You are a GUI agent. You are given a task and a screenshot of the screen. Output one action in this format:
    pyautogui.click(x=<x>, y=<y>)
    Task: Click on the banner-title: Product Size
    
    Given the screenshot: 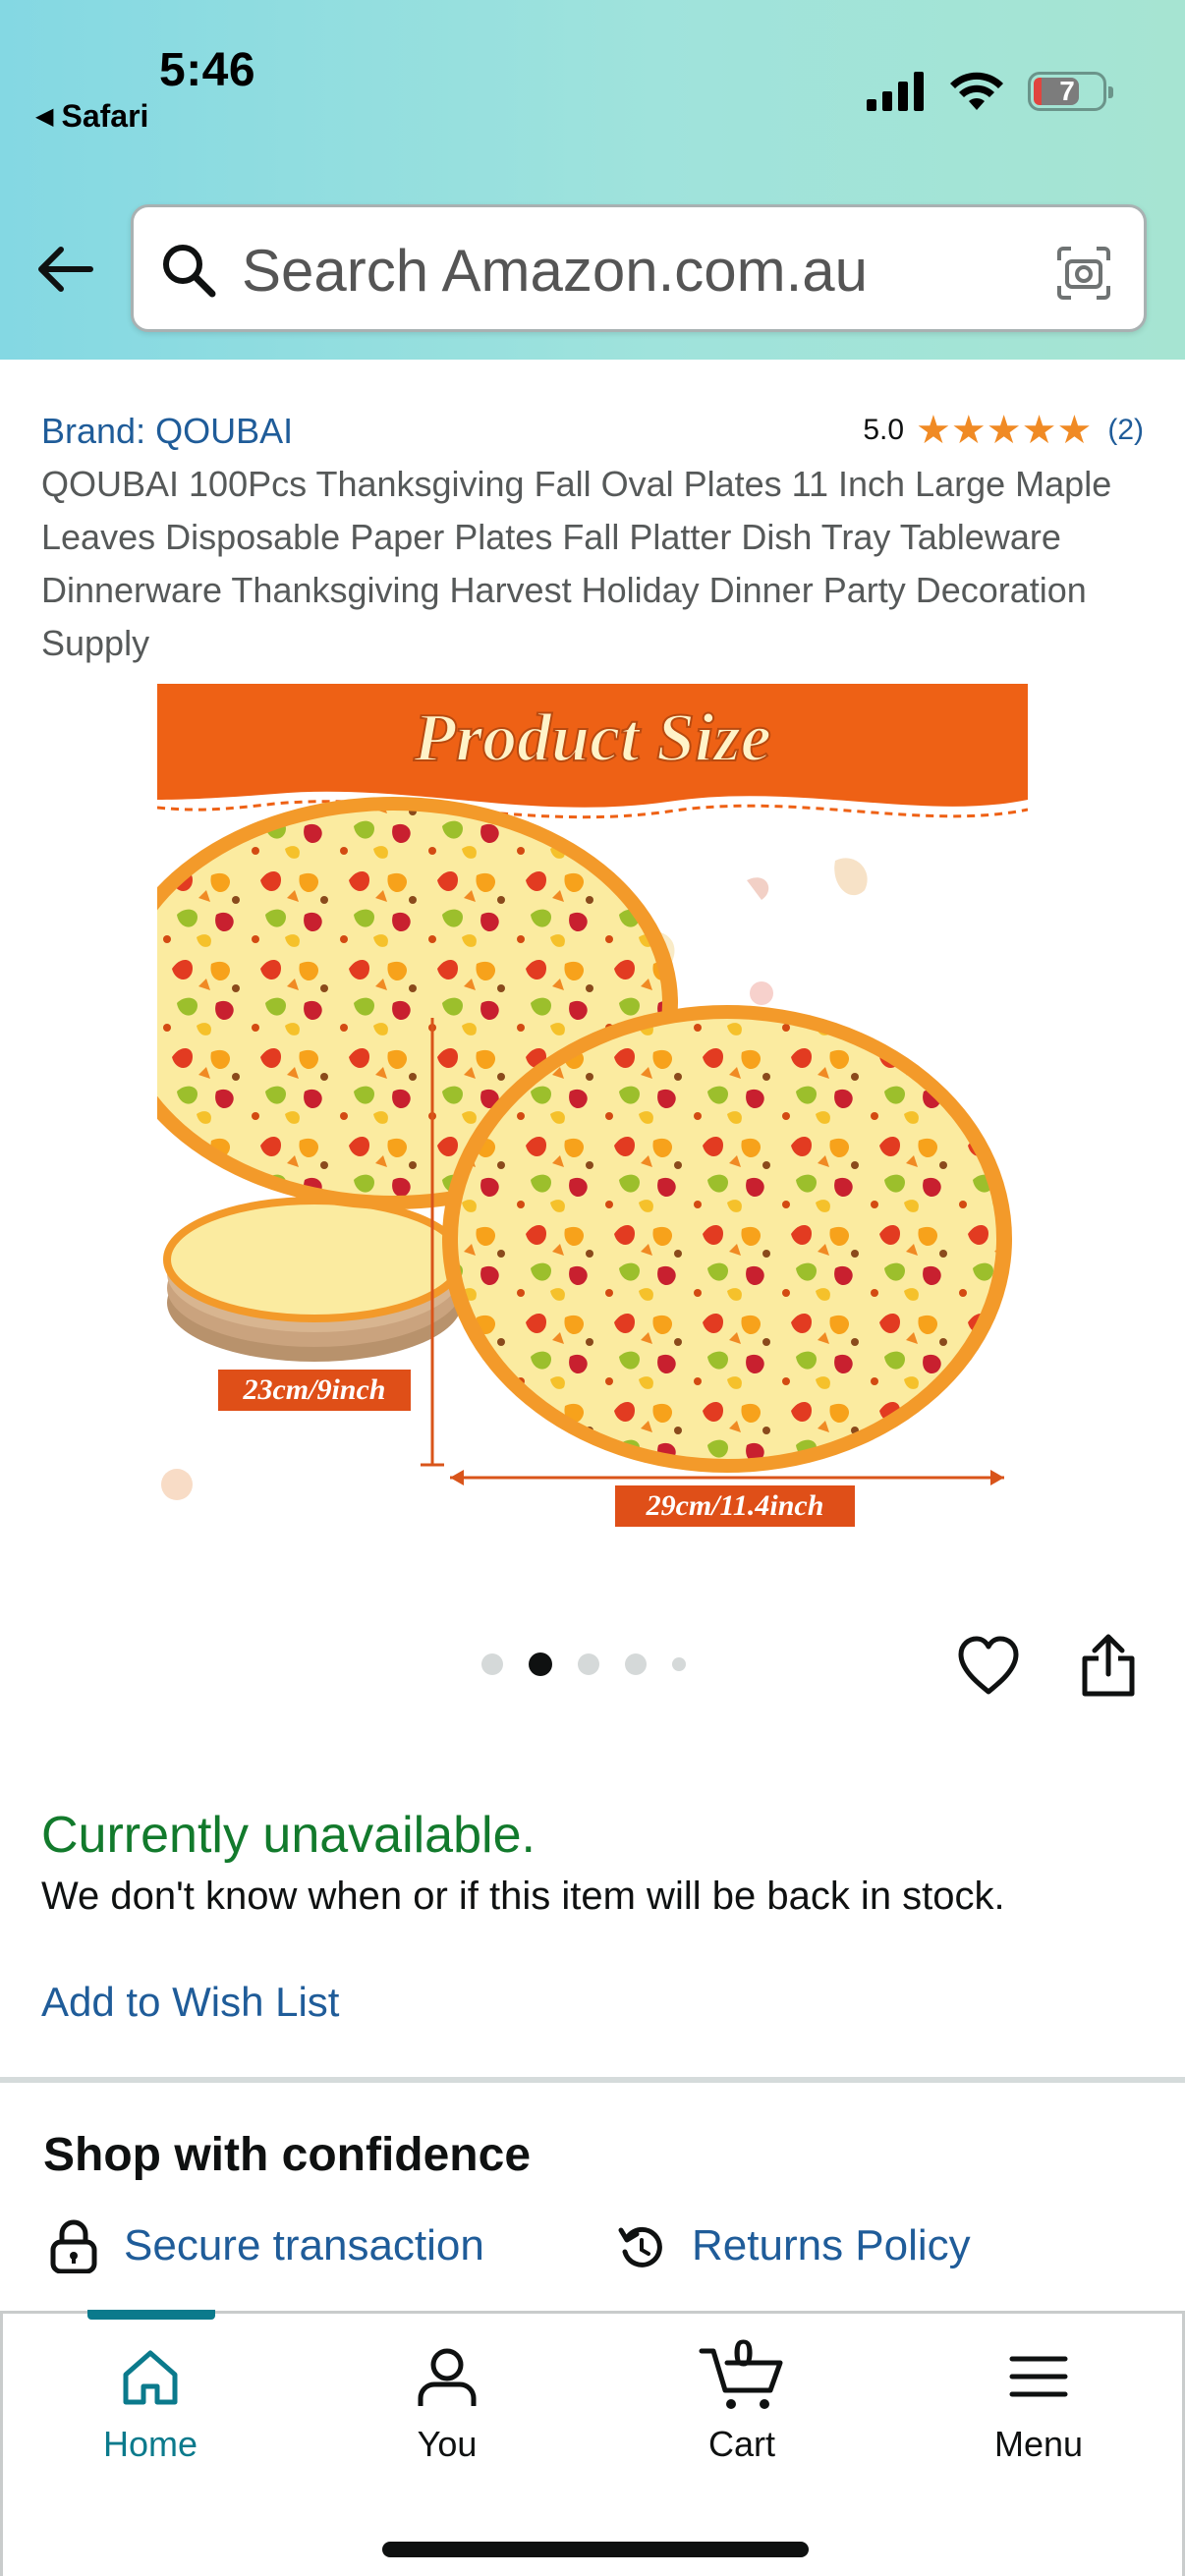 What is the action you would take?
    pyautogui.click(x=592, y=738)
    